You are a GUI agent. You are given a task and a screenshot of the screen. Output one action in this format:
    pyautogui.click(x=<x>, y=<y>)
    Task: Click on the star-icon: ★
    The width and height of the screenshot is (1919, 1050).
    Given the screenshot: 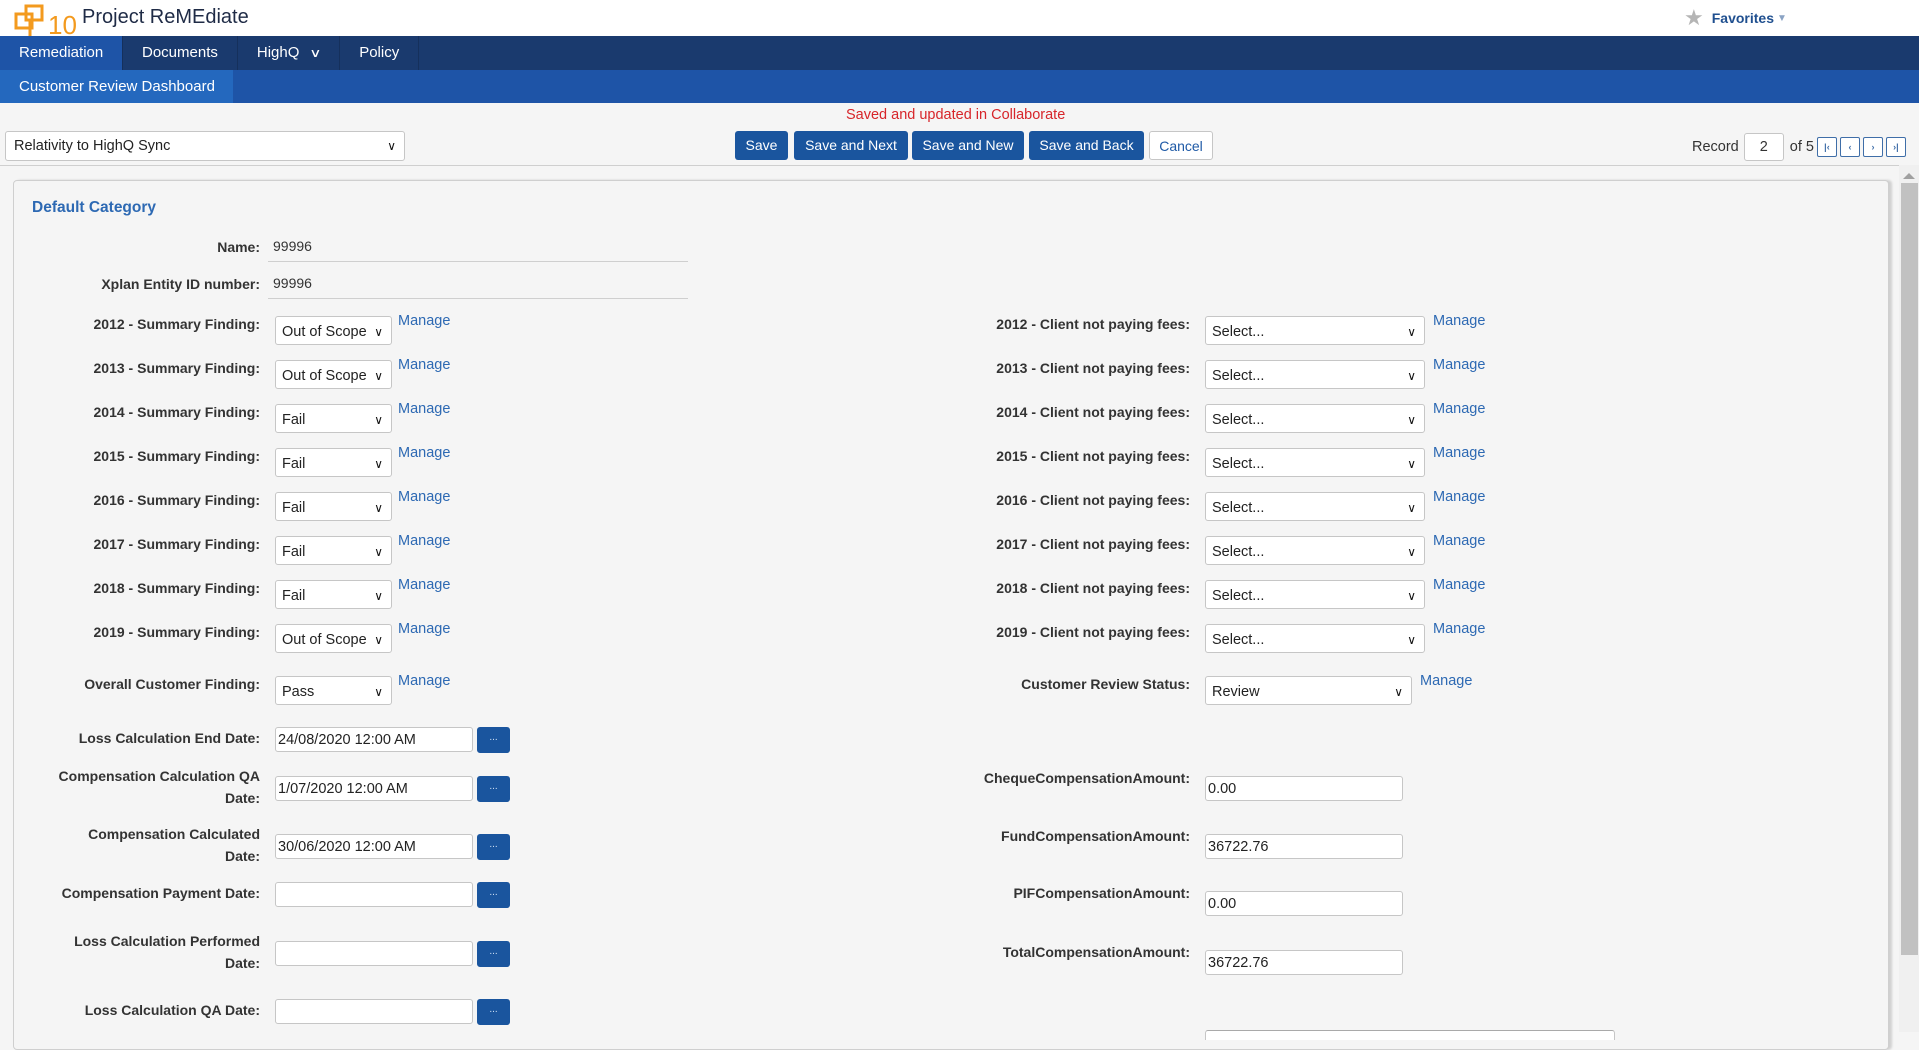 What is the action you would take?
    pyautogui.click(x=1694, y=17)
    